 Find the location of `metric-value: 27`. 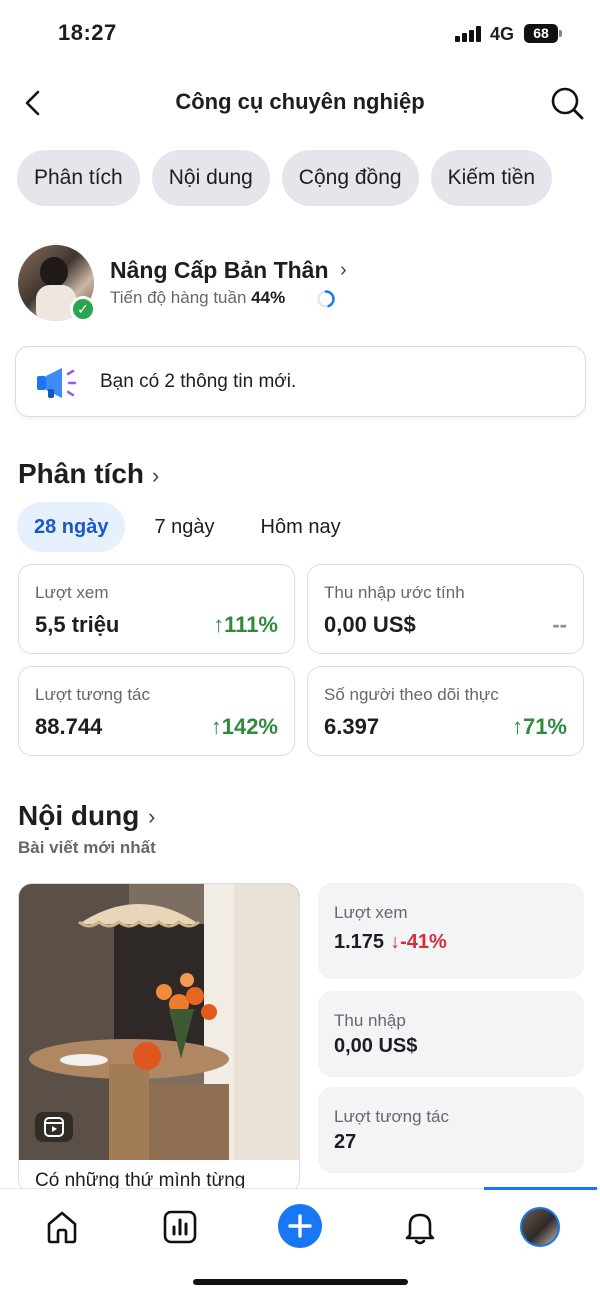

metric-value: 27 is located at coordinates (345, 1142).